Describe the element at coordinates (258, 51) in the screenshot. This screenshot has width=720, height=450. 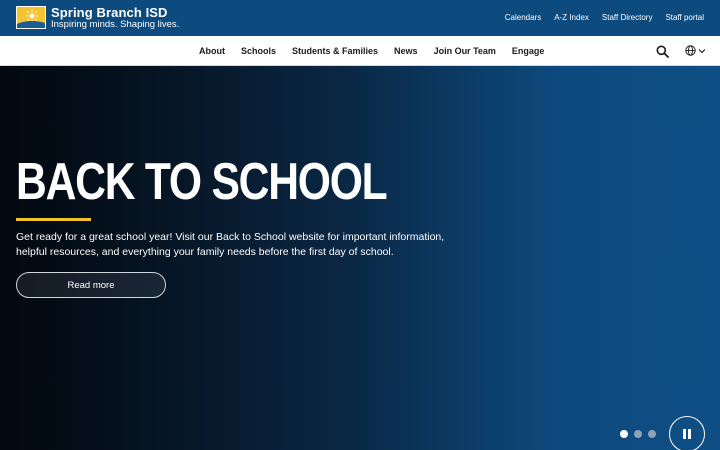
I see `nav-item-schools: Schools` at that location.